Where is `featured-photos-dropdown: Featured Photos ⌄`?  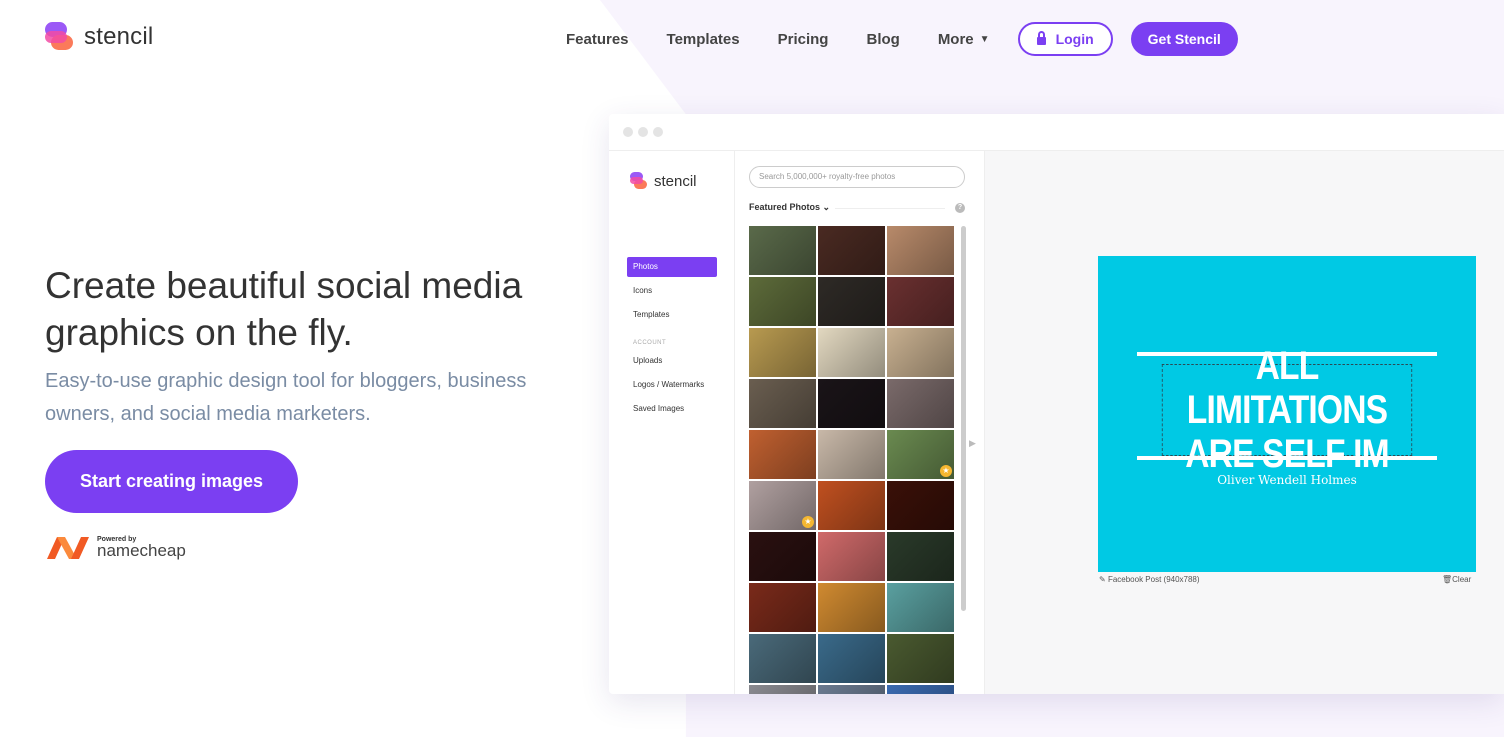 featured-photos-dropdown: Featured Photos ⌄ is located at coordinates (789, 207).